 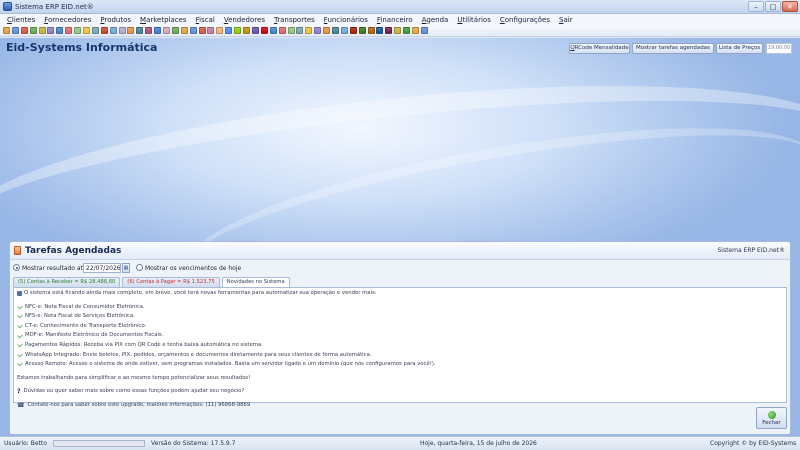 I want to click on menu-item-10: Utilitários, so click(x=474, y=20).